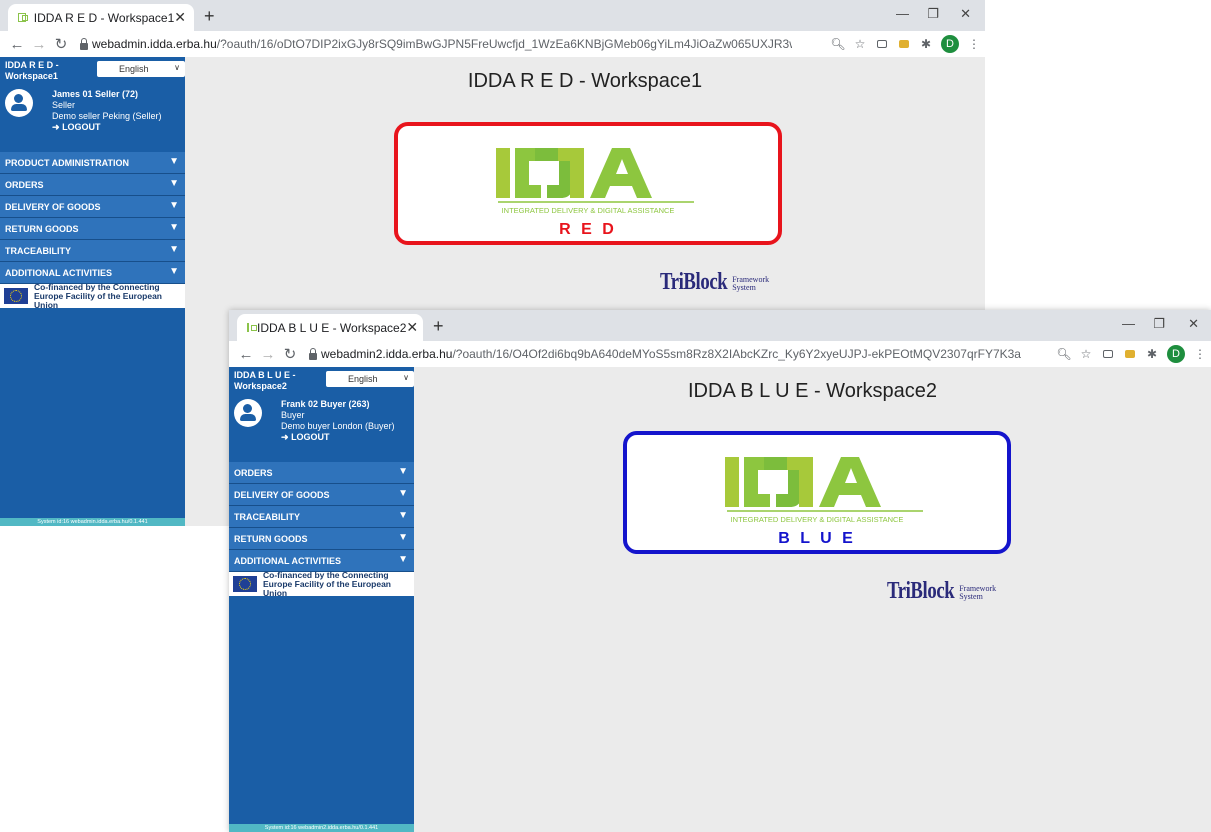 The height and width of the screenshot is (832, 1211). What do you see at coordinates (744, 287) in the screenshot?
I see `triblock-system: System` at bounding box center [744, 287].